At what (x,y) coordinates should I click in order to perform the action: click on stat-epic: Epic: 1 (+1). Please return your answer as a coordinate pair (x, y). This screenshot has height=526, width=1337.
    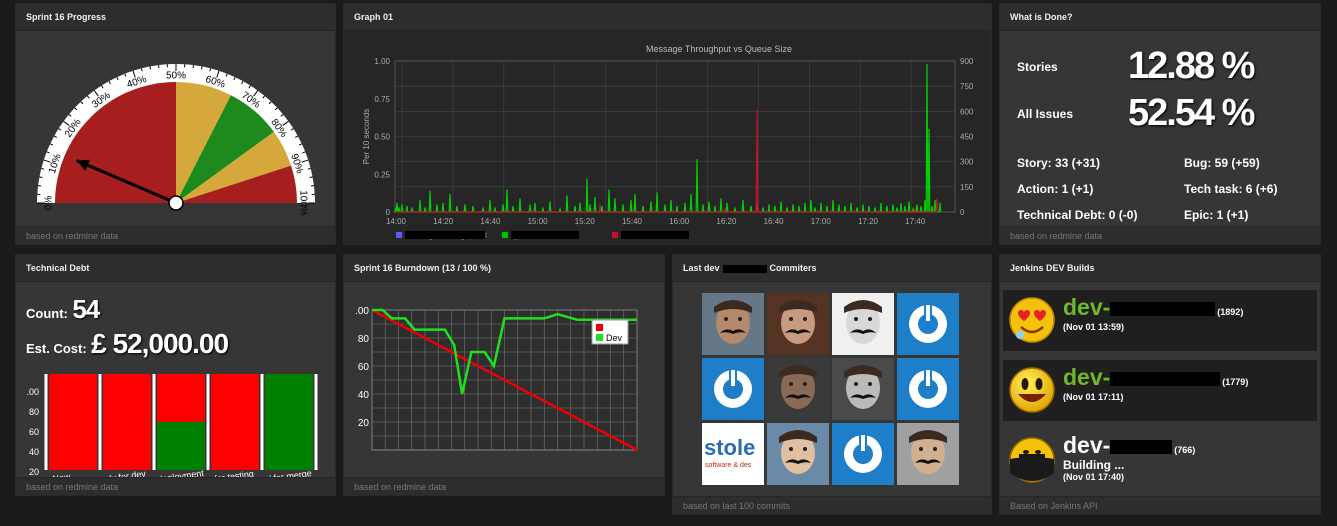
    Looking at the image, I should click on (1216, 215).